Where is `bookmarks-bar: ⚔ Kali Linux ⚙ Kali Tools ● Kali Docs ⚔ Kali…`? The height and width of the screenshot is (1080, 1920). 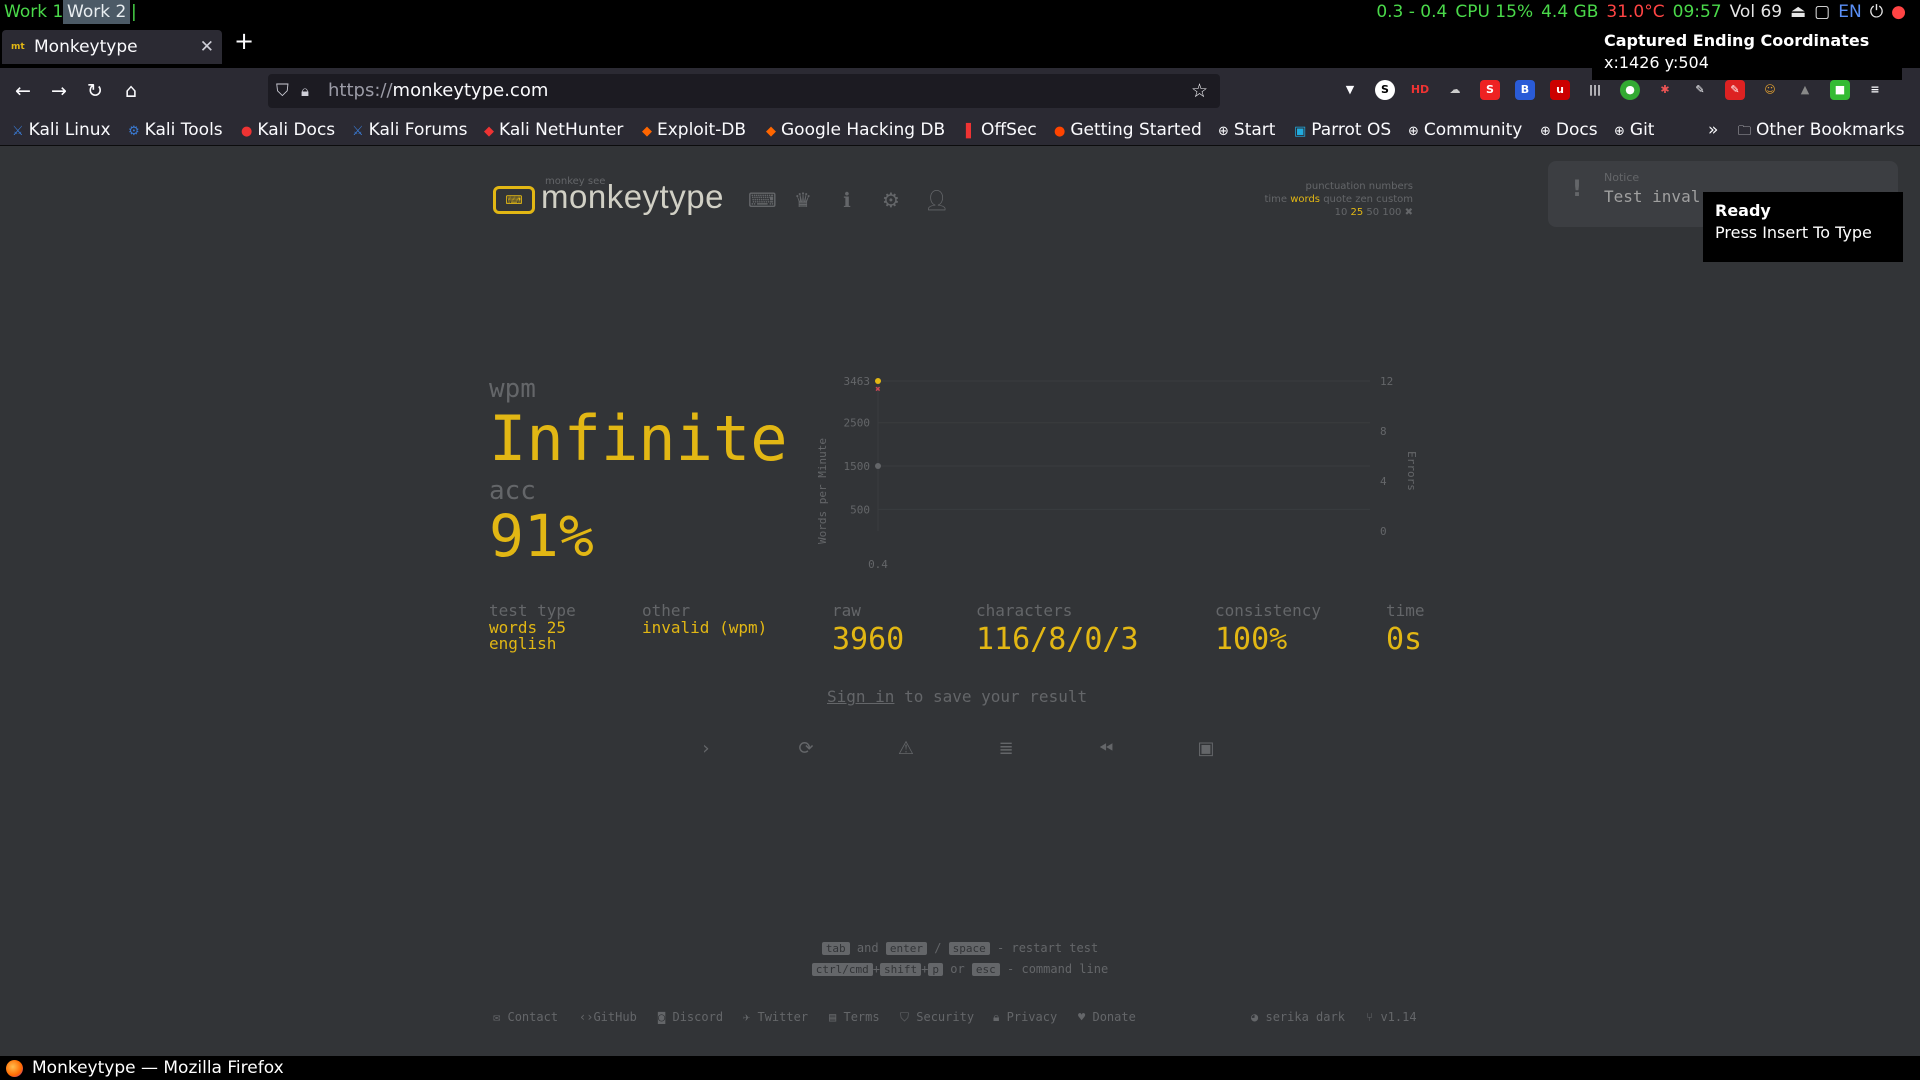 bookmarks-bar: ⚔ Kali Linux ⚙ Kali Tools ● Kali Docs ⚔ Kali… is located at coordinates (960, 130).